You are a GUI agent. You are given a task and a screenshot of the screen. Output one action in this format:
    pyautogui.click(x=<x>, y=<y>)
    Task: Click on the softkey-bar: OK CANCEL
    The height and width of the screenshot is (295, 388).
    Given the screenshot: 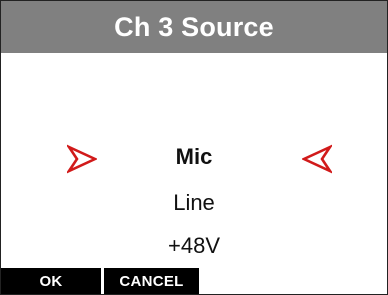 What is the action you would take?
    pyautogui.click(x=194, y=281)
    